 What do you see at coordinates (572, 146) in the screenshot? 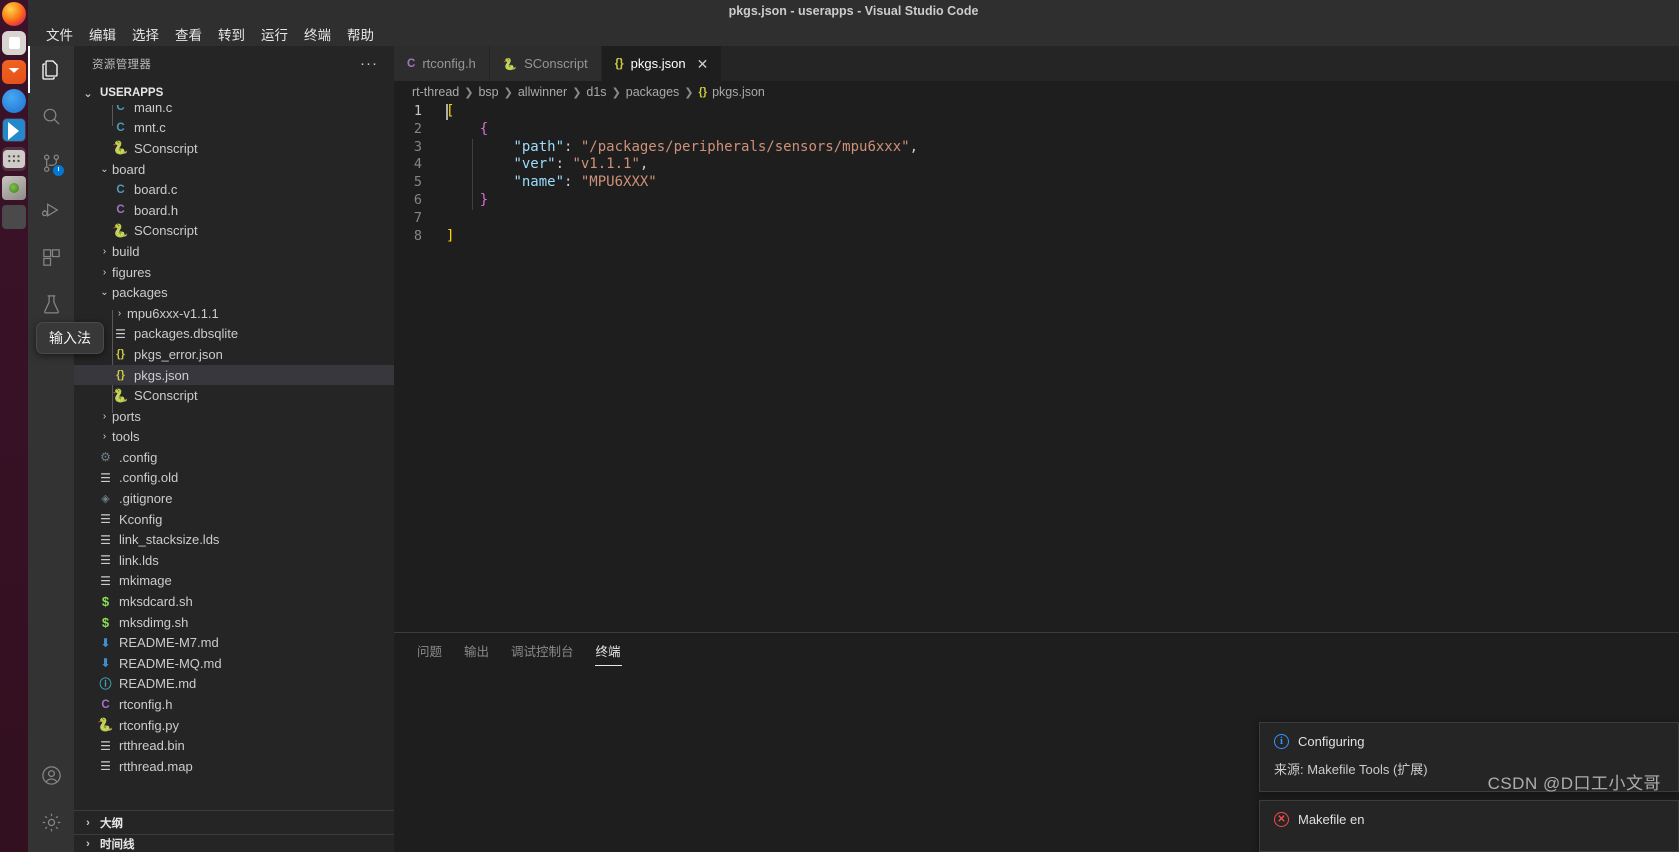
I see `code-token: :` at bounding box center [572, 146].